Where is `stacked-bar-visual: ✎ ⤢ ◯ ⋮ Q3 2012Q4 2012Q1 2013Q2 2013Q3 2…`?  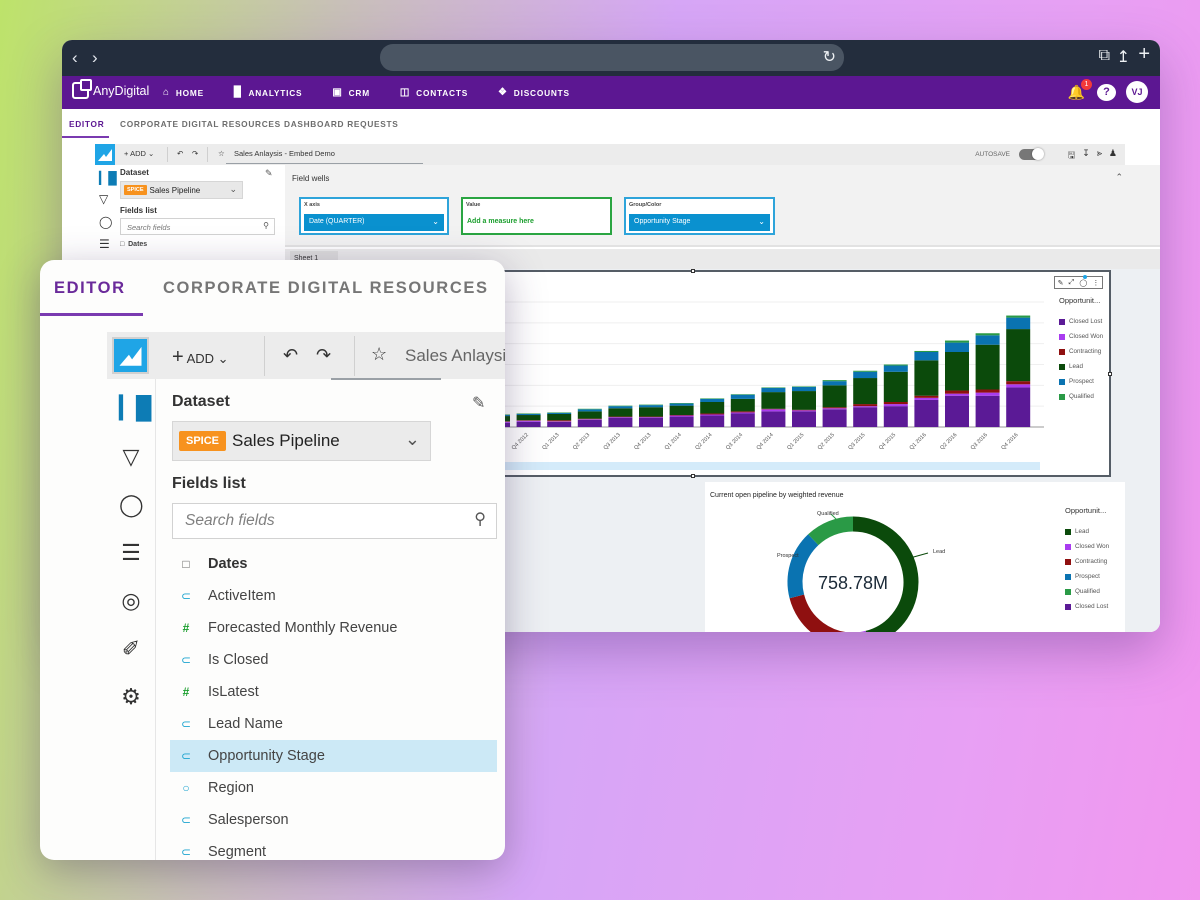 stacked-bar-visual: ✎ ⤢ ◯ ⋮ Q3 2012Q4 2012Q1 2013Q2 2013Q3 2… is located at coordinates (801, 373).